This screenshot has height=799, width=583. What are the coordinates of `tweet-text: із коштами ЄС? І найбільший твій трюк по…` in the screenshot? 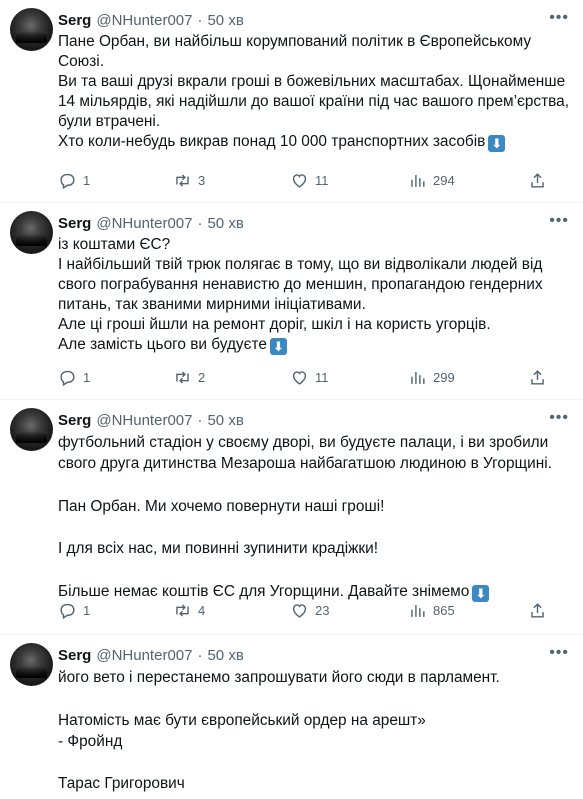 It's located at (313, 295).